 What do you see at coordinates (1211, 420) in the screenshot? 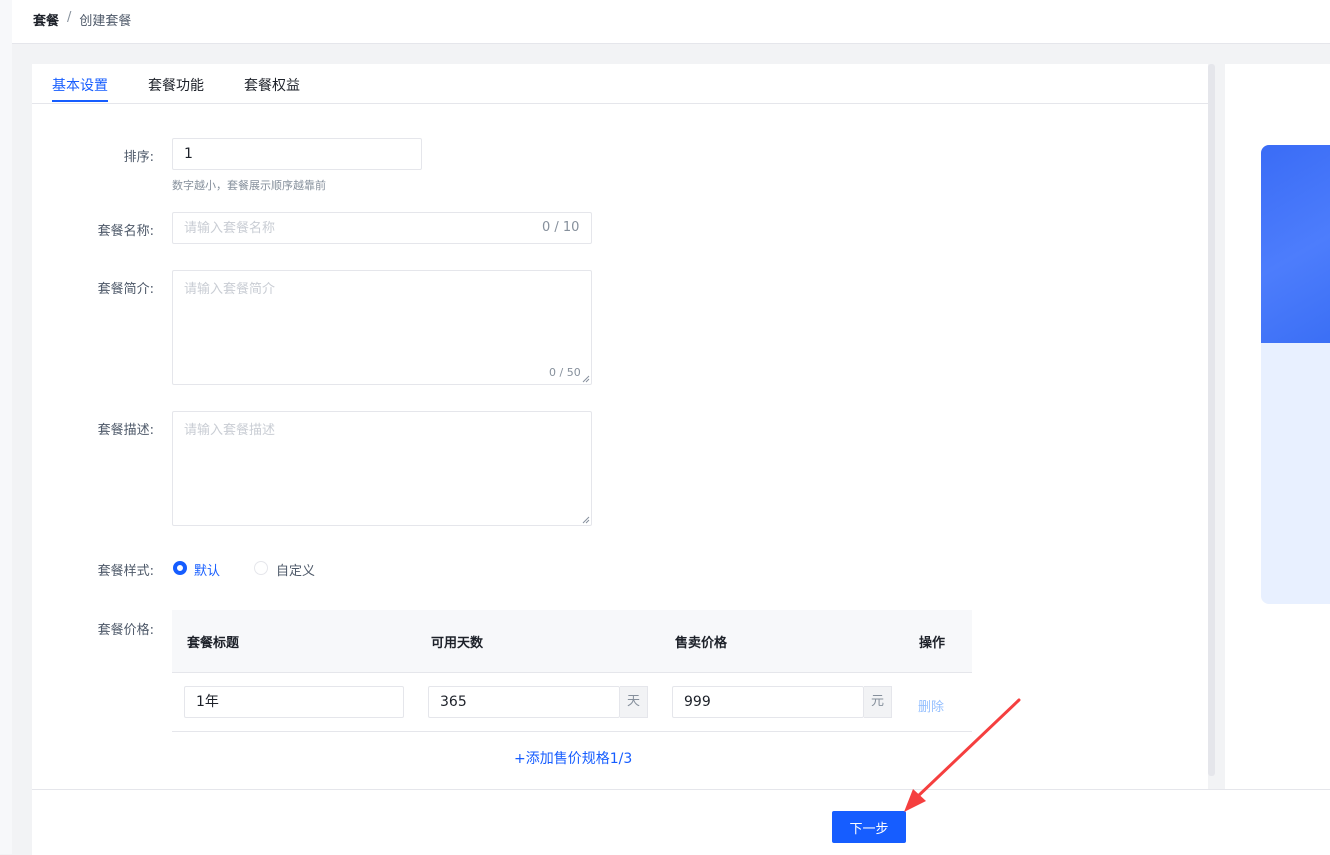
I see `scrollbar` at bounding box center [1211, 420].